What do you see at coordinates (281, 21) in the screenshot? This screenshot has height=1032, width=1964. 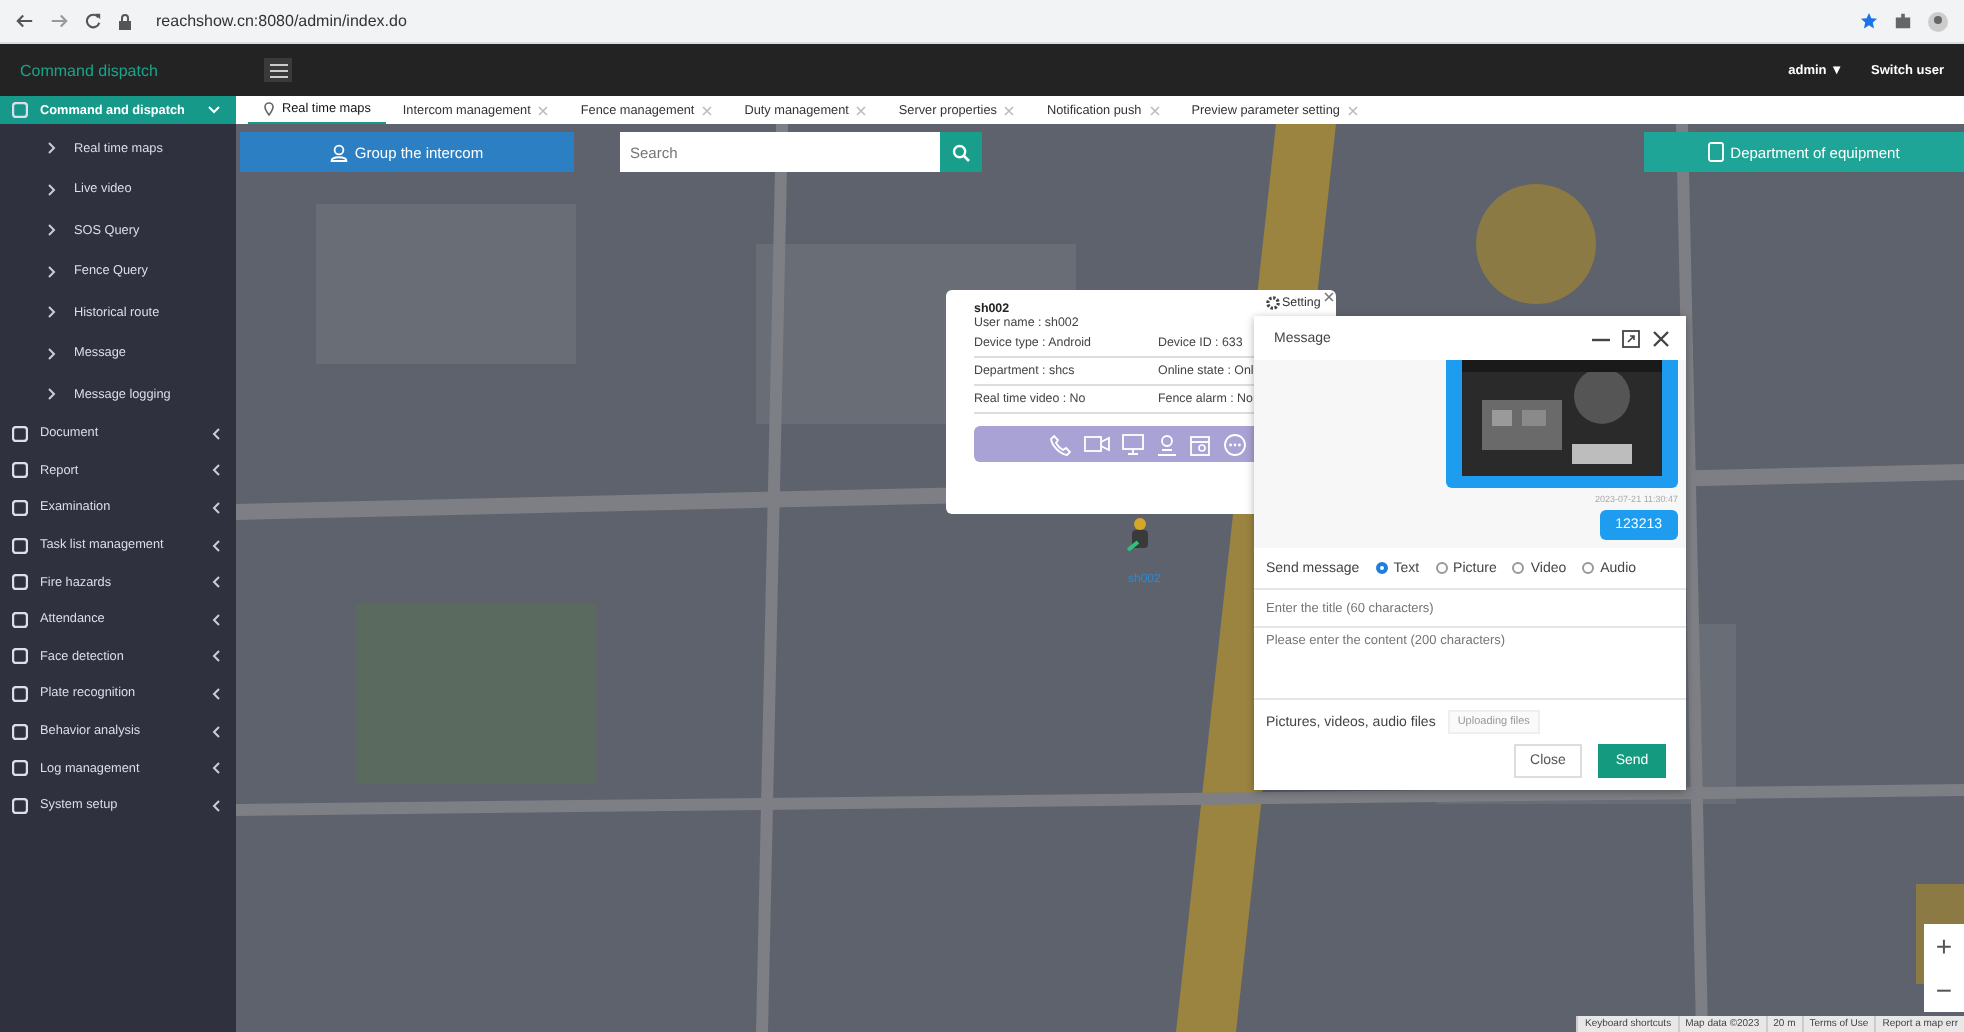 I see `address-bar: reachshow.cn:8080/admin/index.do` at bounding box center [281, 21].